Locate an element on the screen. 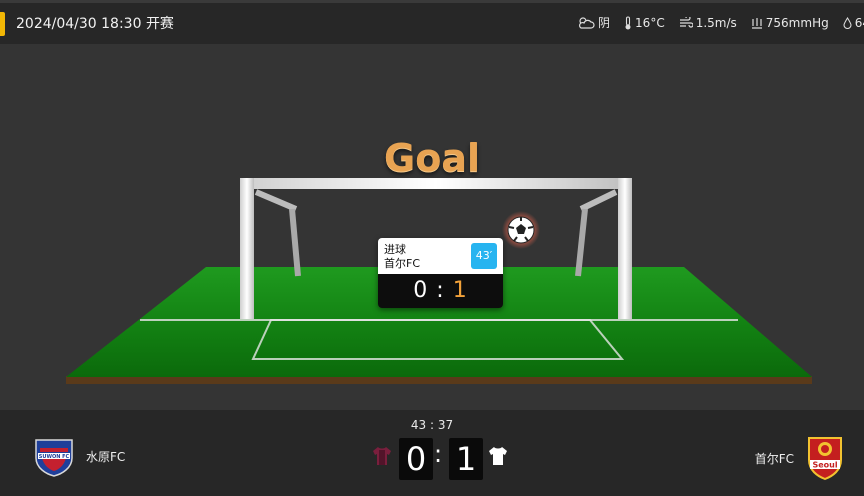 This screenshot has width=864, height=496. event-score-home: 0 is located at coordinates (421, 290).